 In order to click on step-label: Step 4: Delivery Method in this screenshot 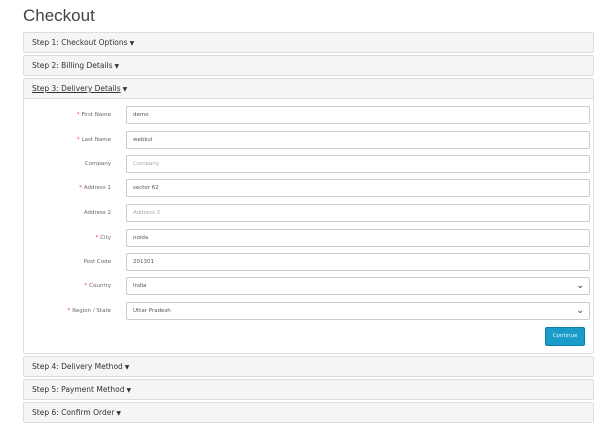, I will do `click(77, 366)`.